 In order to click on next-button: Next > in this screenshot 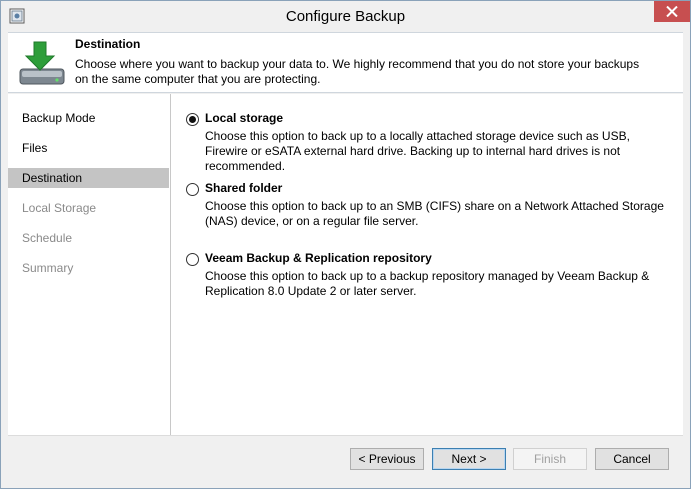, I will do `click(469, 459)`.